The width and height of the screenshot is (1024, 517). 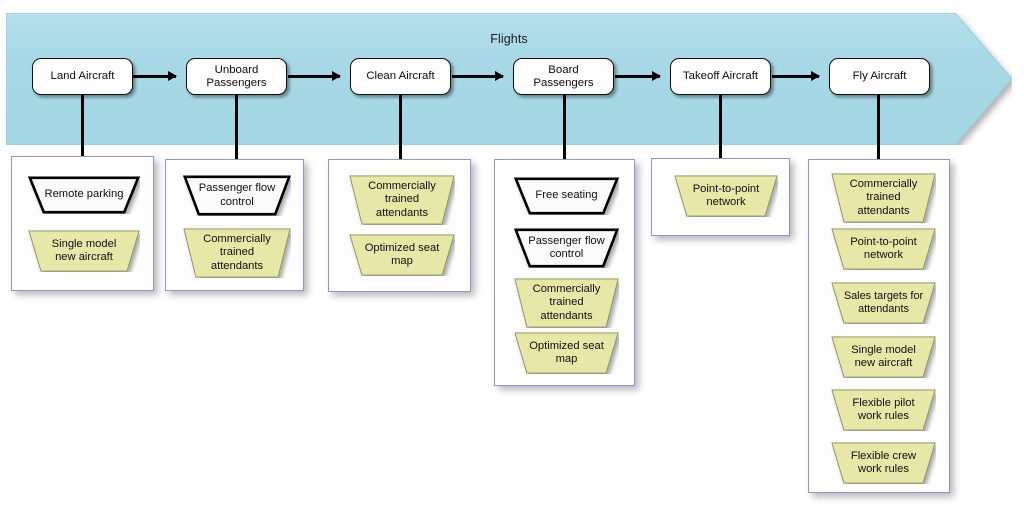 I want to click on enabler-flexible-crew-work-rules: Flexible crew work rules, so click(x=883, y=463).